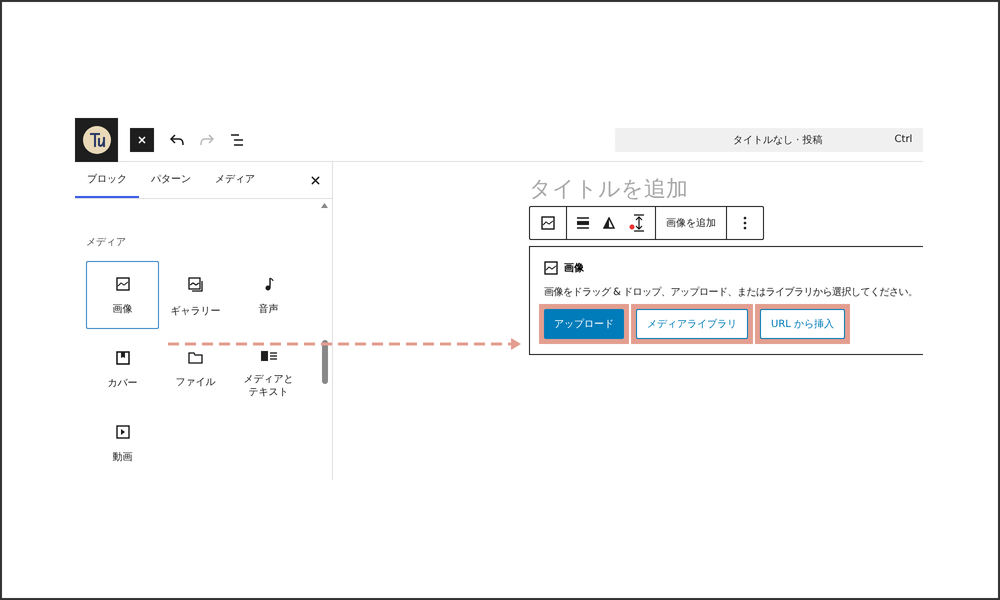  Describe the element at coordinates (177, 140) in the screenshot. I see `undo-icon` at that location.